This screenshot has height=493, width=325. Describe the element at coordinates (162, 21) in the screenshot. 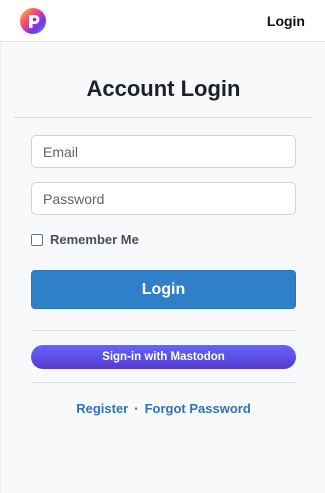

I see `top-navbar: Login` at that location.